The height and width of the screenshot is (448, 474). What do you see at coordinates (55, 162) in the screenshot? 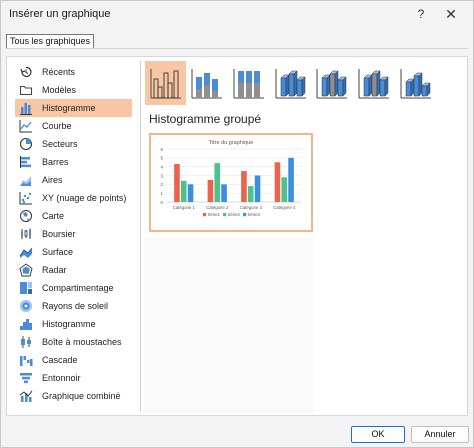
I see `sidebar-item-label: Barres` at bounding box center [55, 162].